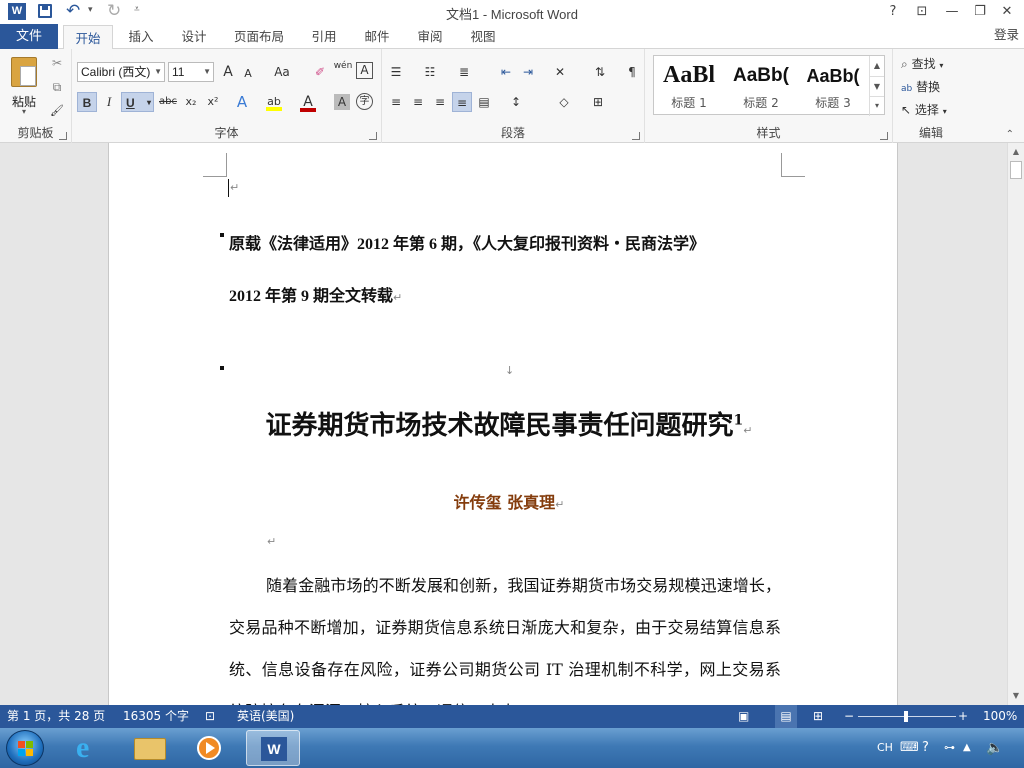  I want to click on footnote-ref: 1, so click(739, 420).